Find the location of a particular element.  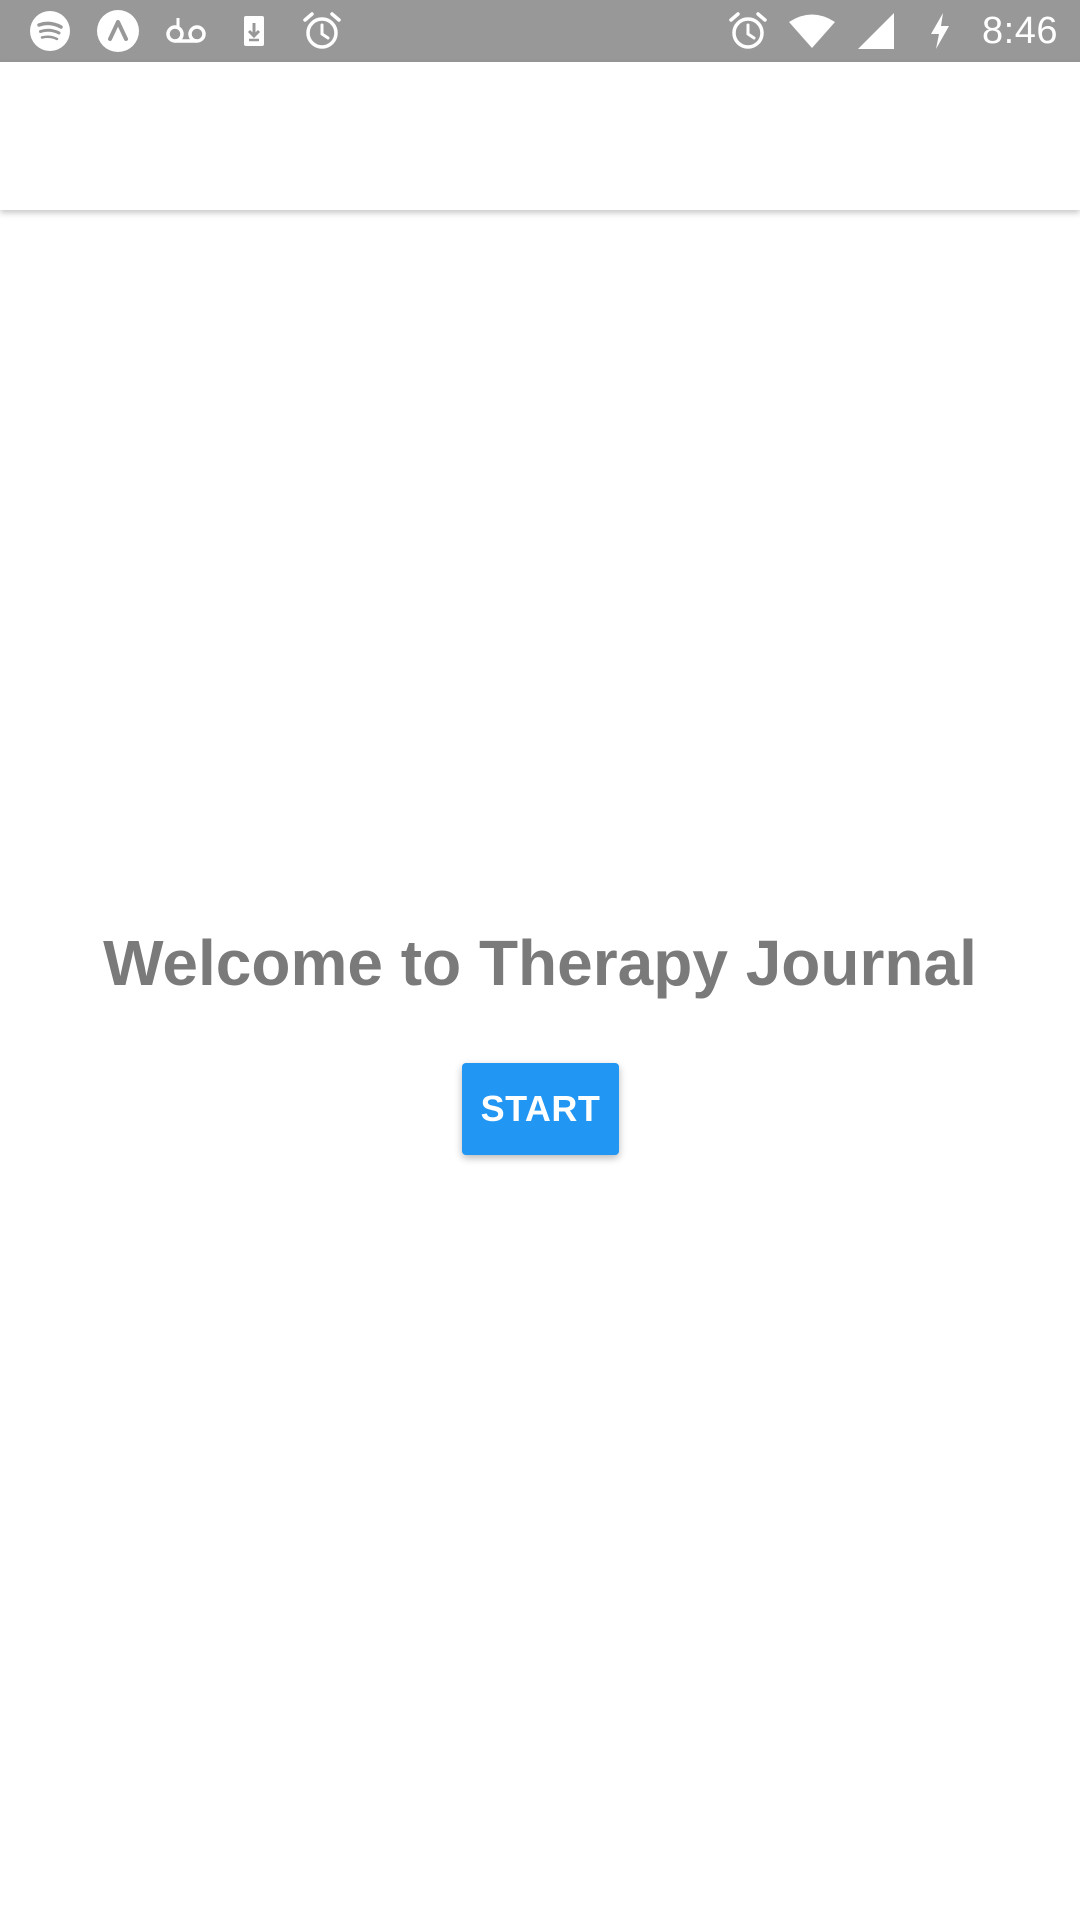

status-bar-notifications is located at coordinates (196, 31).